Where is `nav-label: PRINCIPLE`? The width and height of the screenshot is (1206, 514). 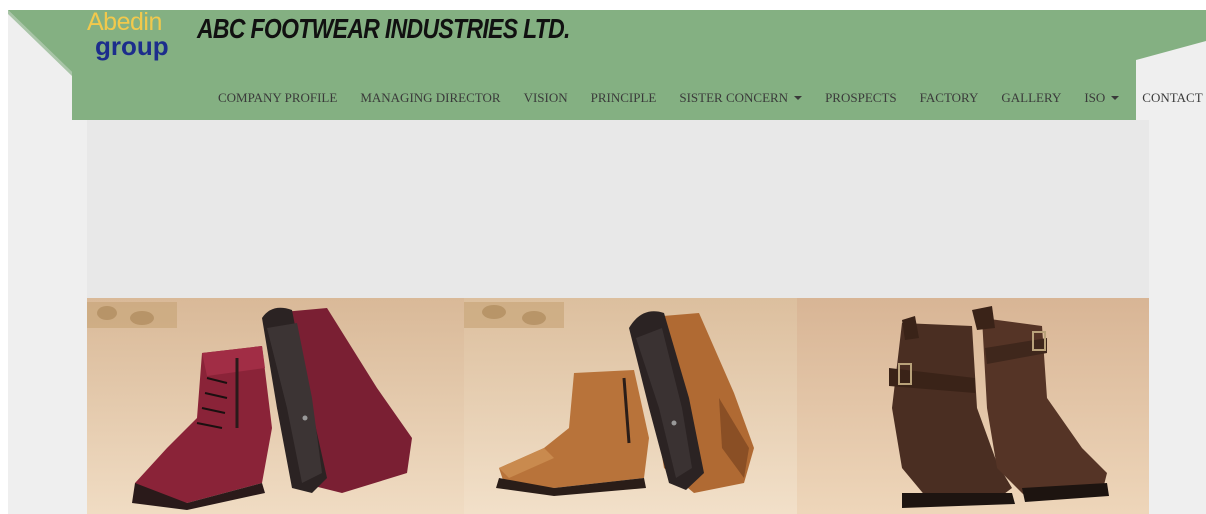
nav-label: PRINCIPLE is located at coordinates (623, 97).